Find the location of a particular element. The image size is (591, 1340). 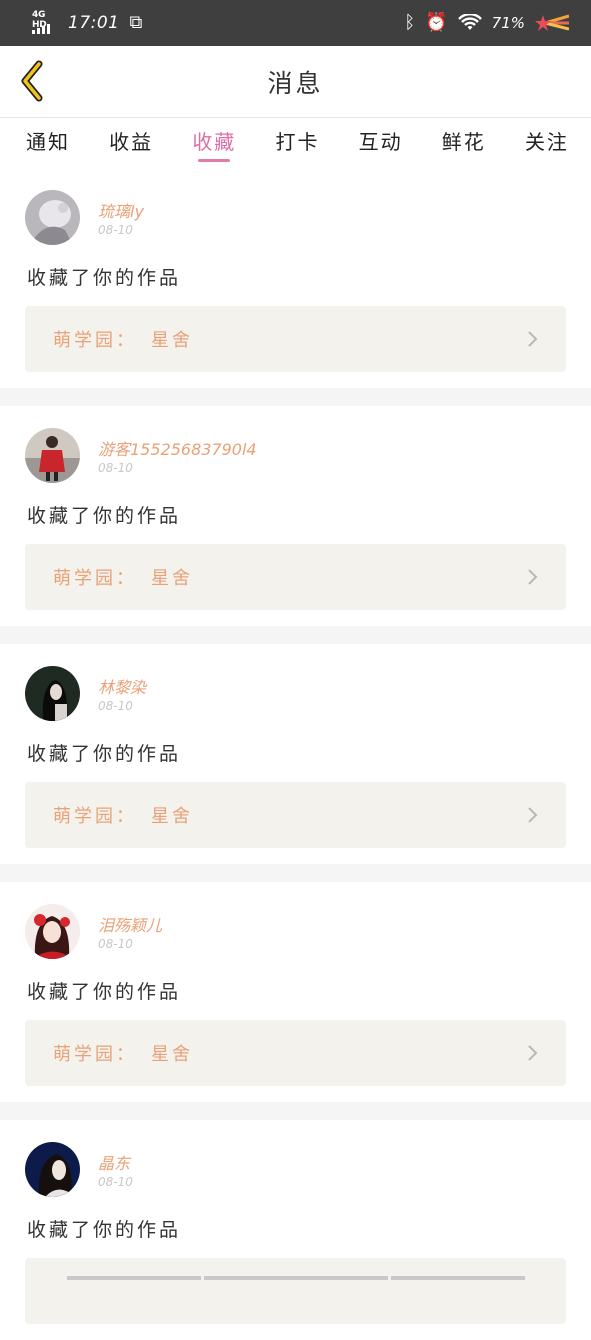

user-name: 游客15525683790l4 is located at coordinates (177, 448).